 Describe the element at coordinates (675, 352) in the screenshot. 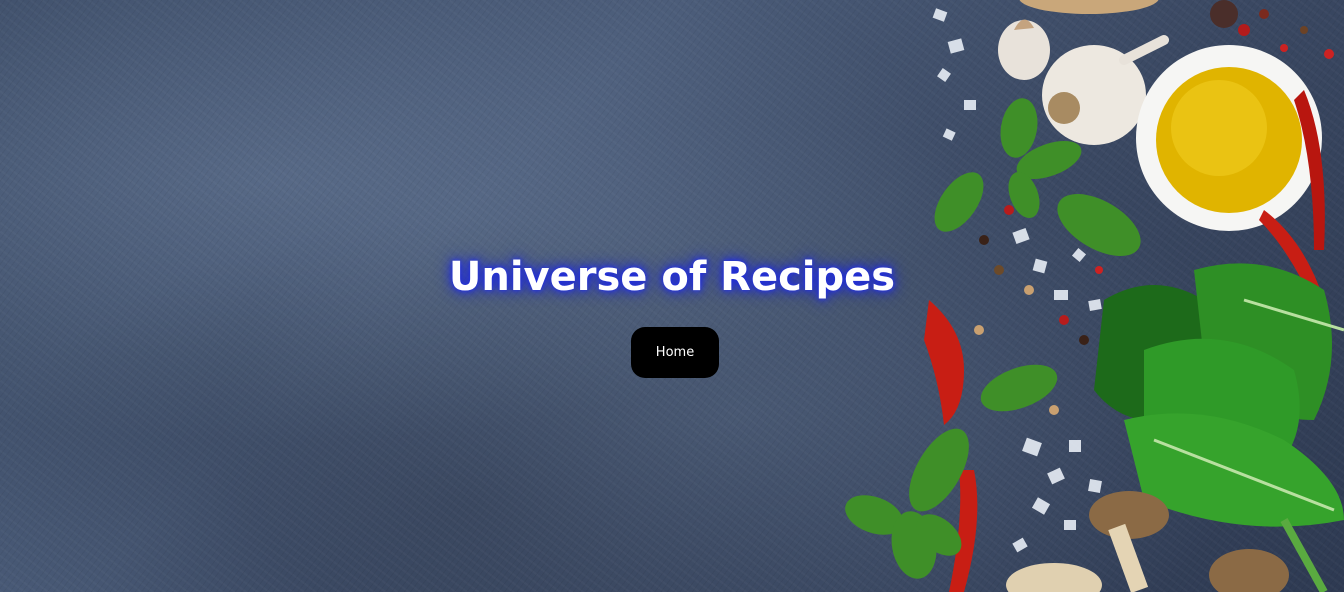

I see `home-button: Home` at that location.